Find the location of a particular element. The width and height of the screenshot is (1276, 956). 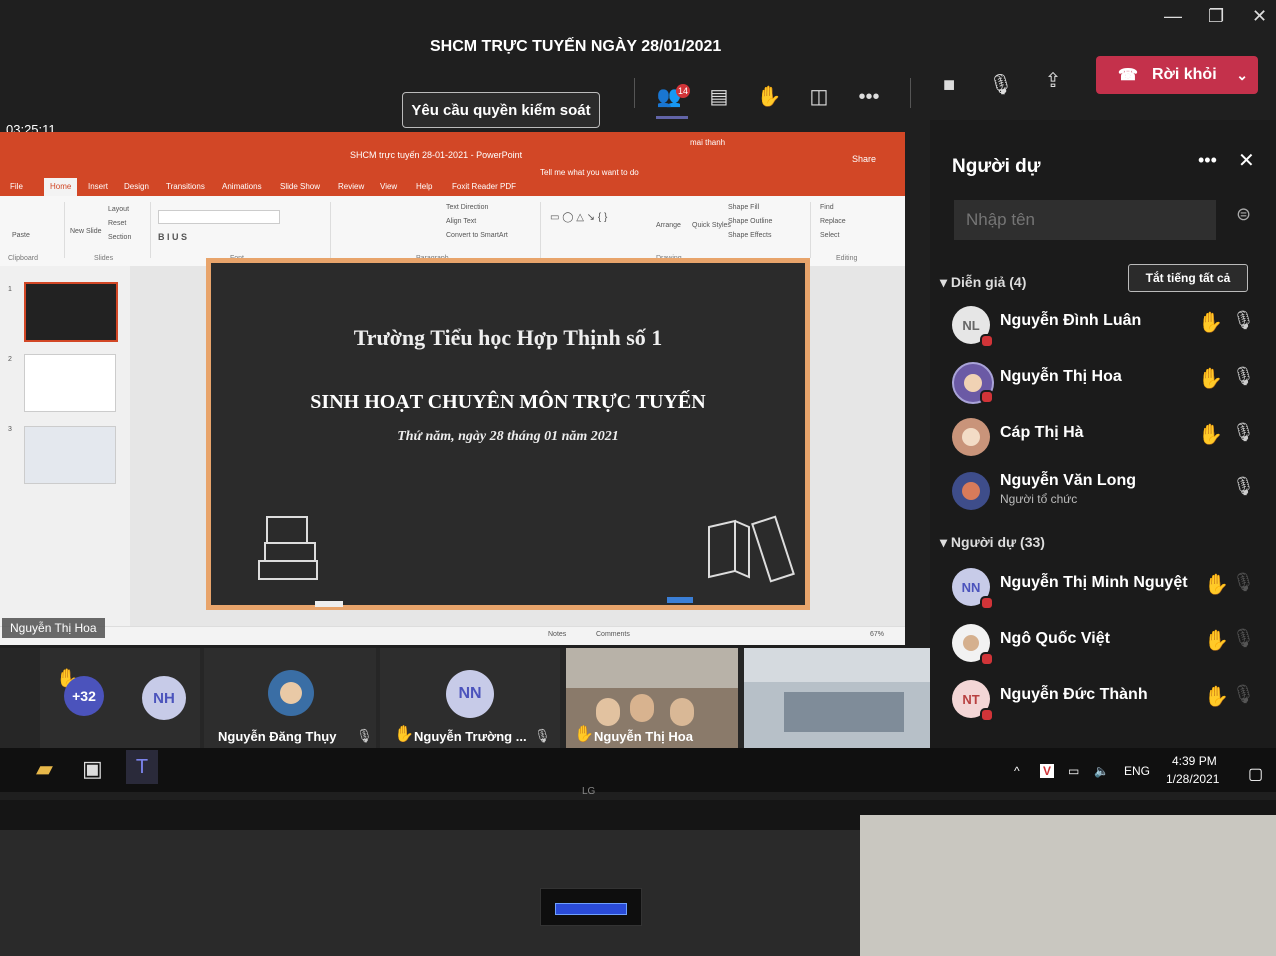

font-style-buttons: B I U S is located at coordinates (172, 237).